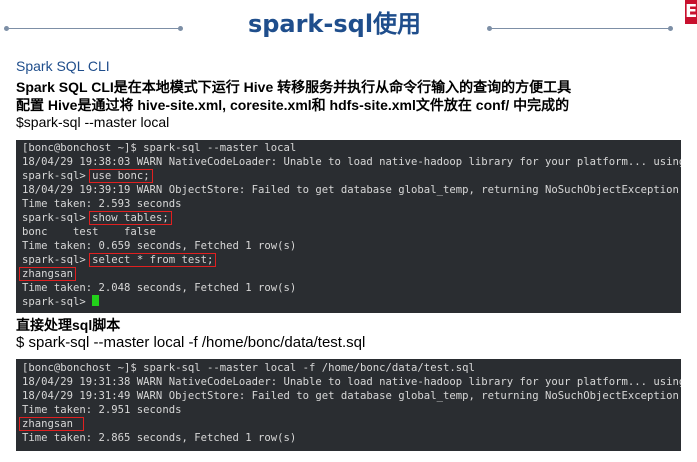 This screenshot has height=462, width=697. What do you see at coordinates (68, 325) in the screenshot?
I see `section-heading: 直接处理sql脚本` at bounding box center [68, 325].